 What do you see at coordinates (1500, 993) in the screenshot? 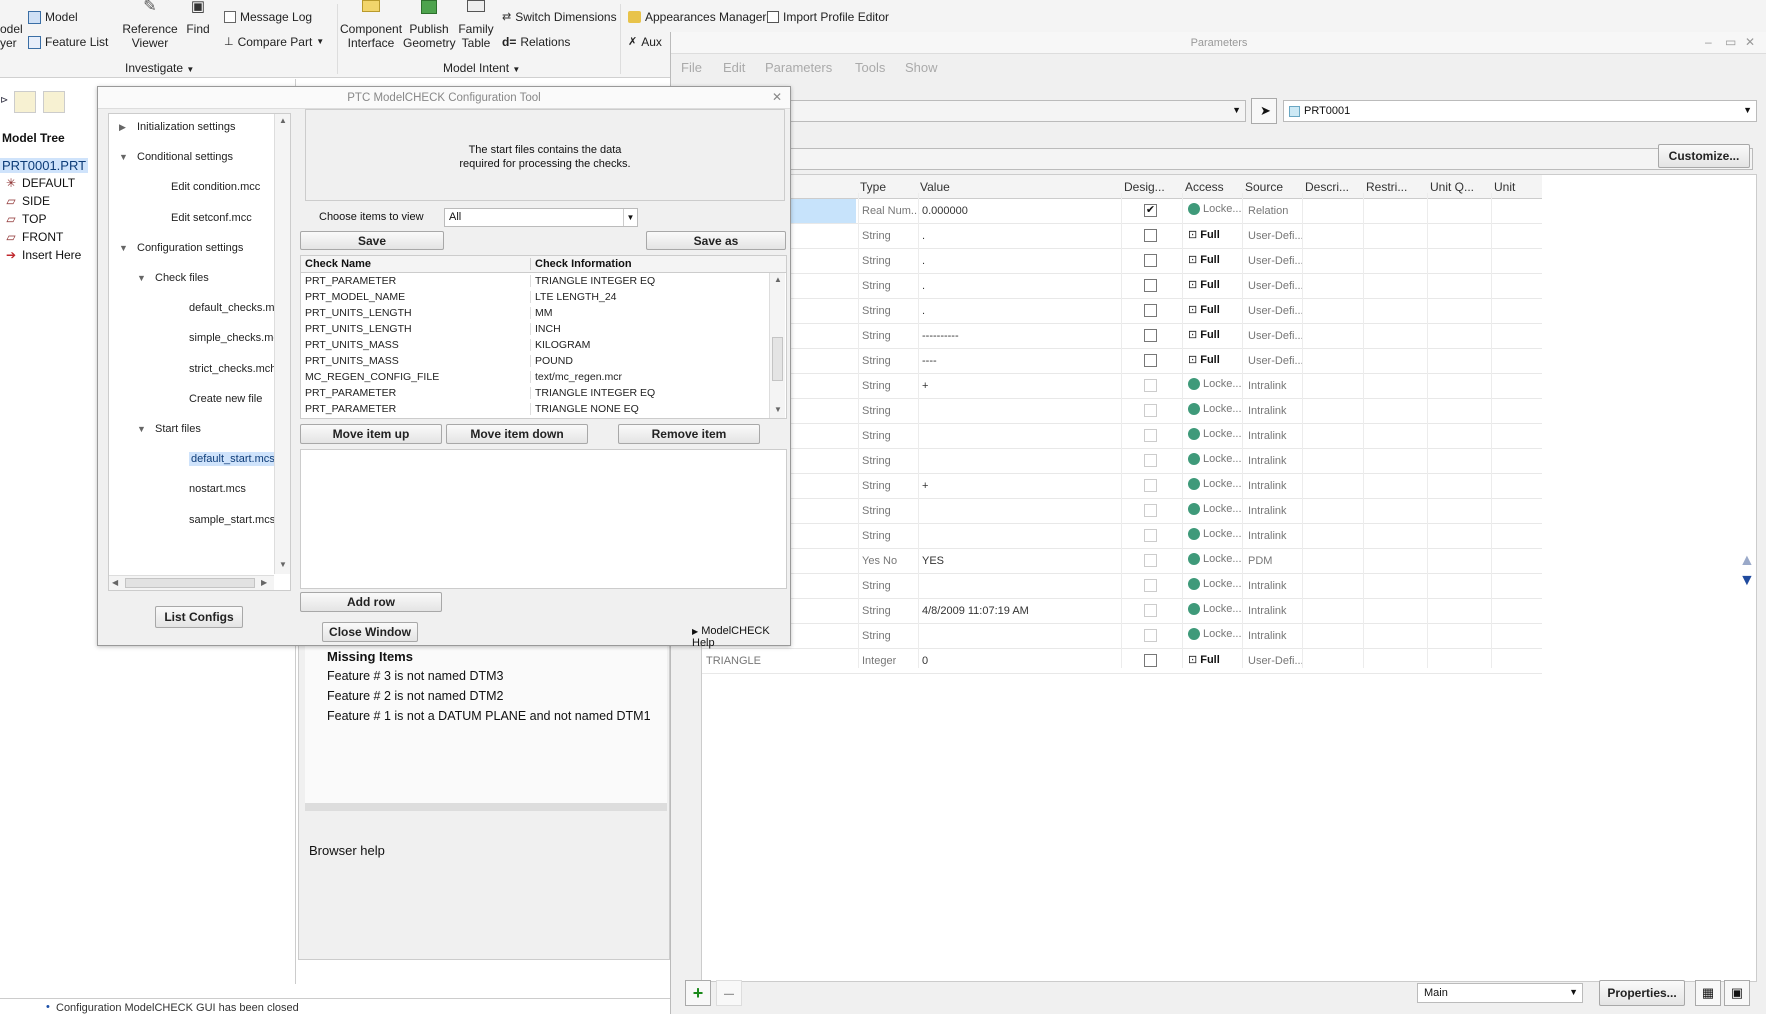
I see `view-filter-select: Main ▼` at bounding box center [1500, 993].